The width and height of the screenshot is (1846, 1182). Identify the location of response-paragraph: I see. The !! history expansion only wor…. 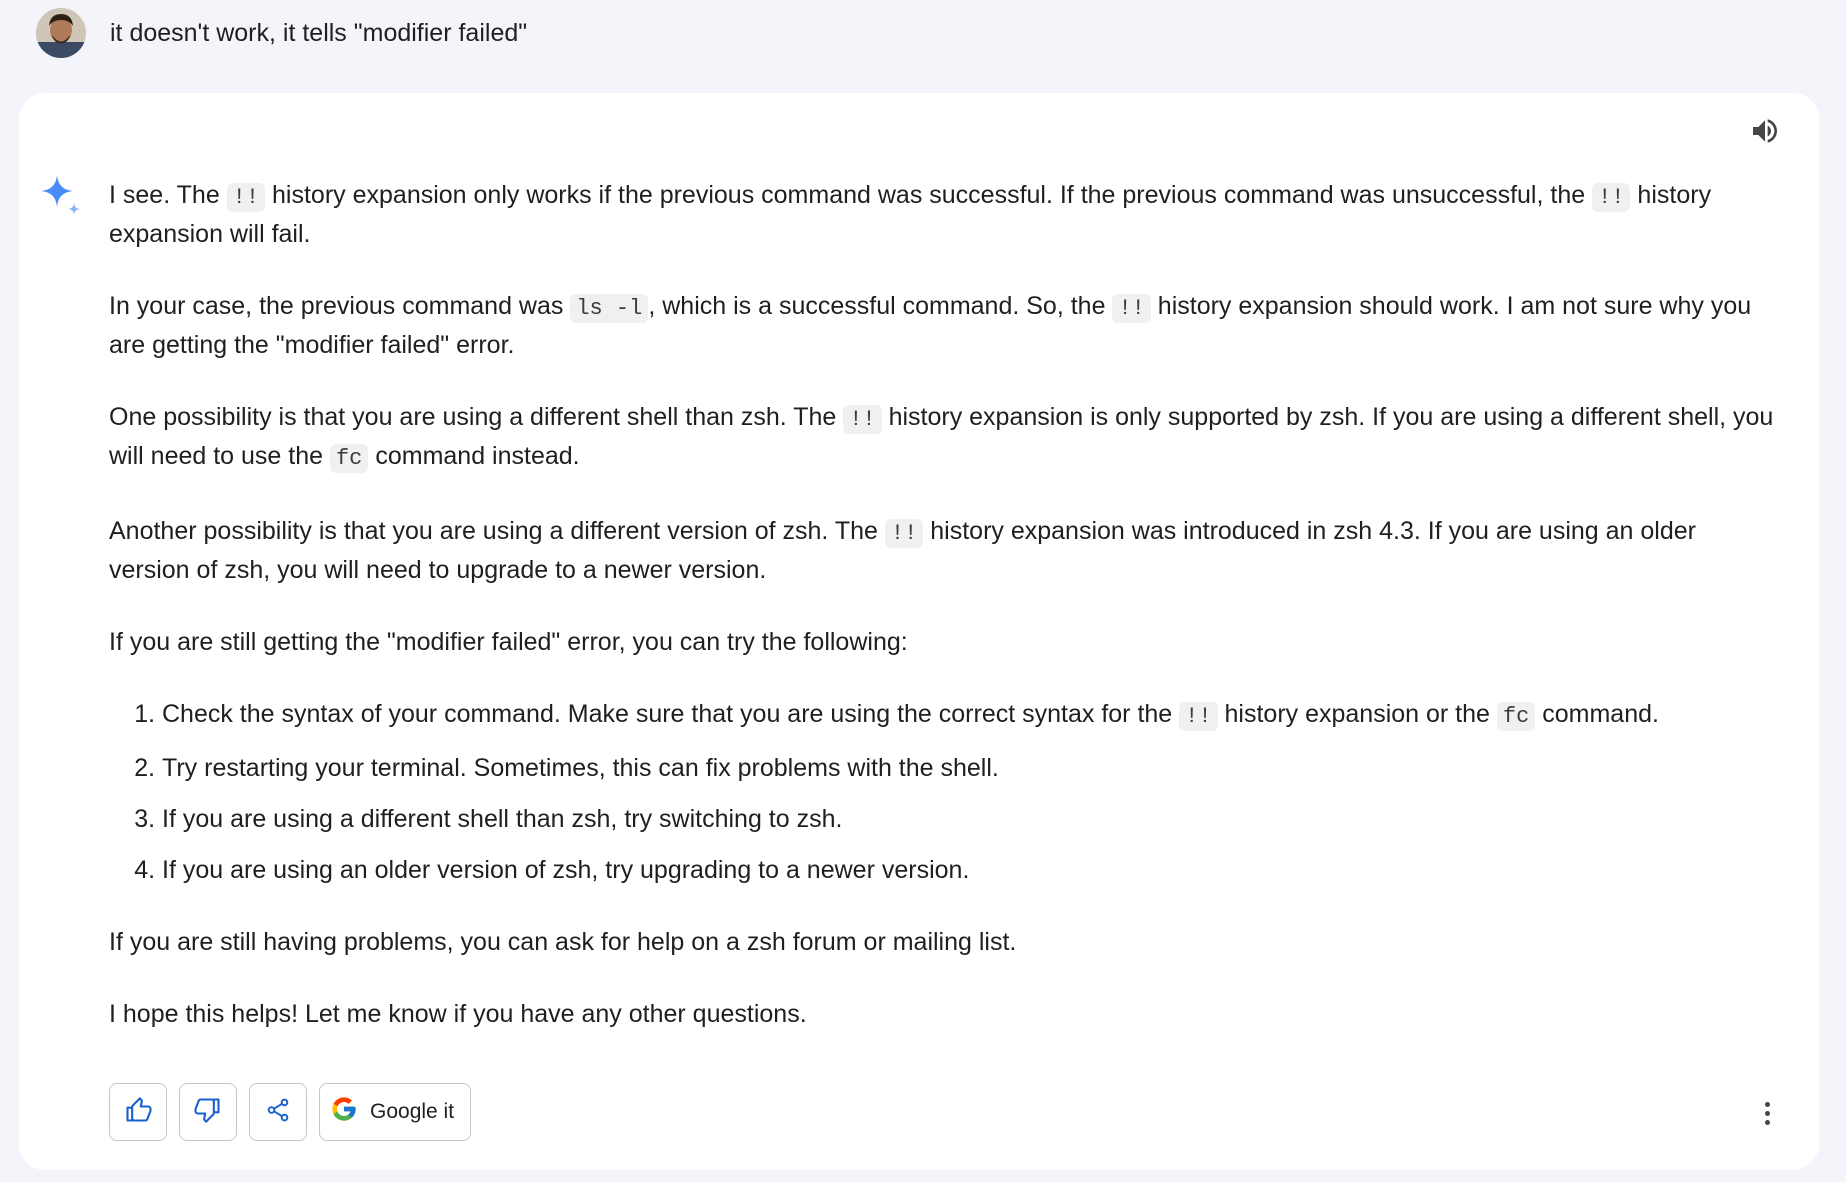
(910, 214).